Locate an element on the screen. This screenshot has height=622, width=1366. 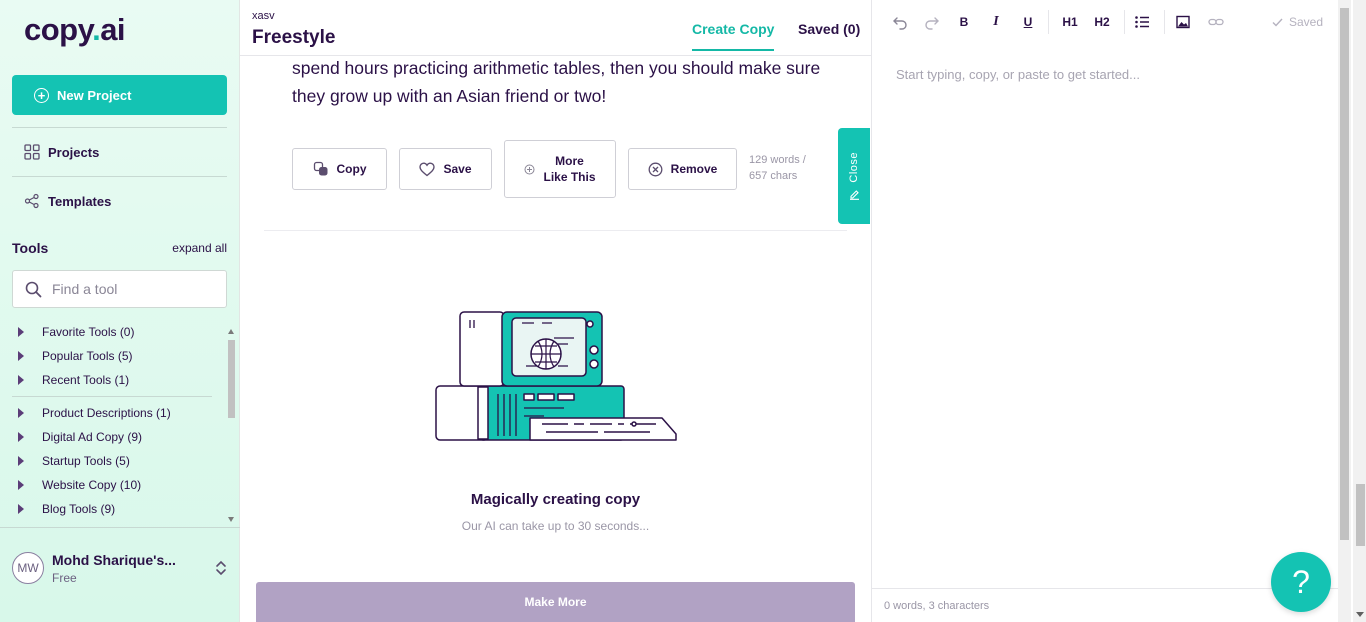
char-count: 657 chars is located at coordinates (773, 176).